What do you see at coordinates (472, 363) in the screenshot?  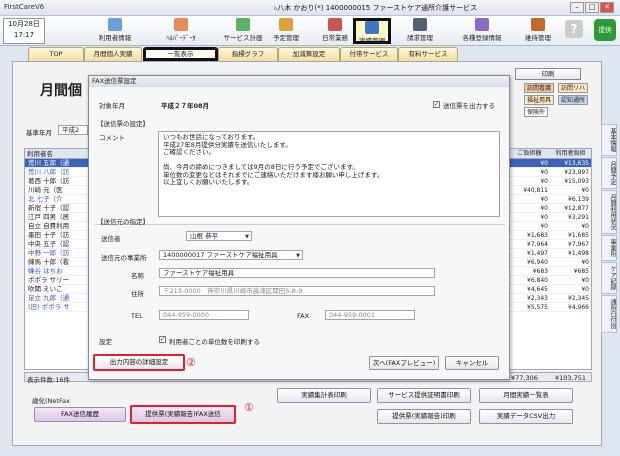 I see `cancel-button: キャンセル` at bounding box center [472, 363].